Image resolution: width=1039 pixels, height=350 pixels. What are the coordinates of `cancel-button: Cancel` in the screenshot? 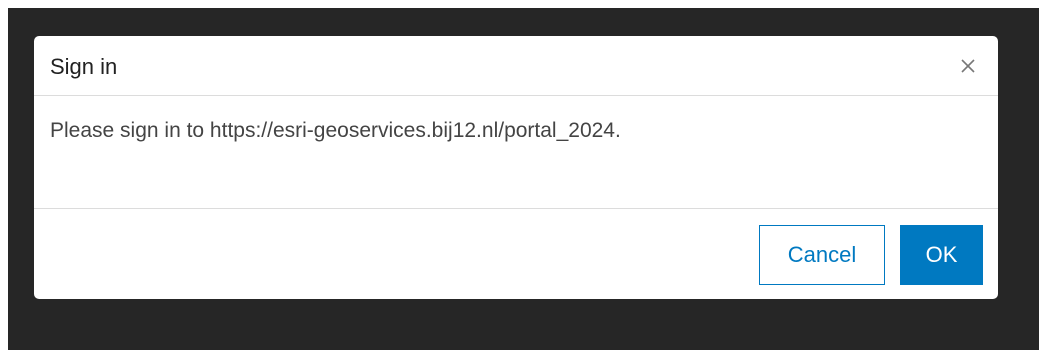 It's located at (822, 255).